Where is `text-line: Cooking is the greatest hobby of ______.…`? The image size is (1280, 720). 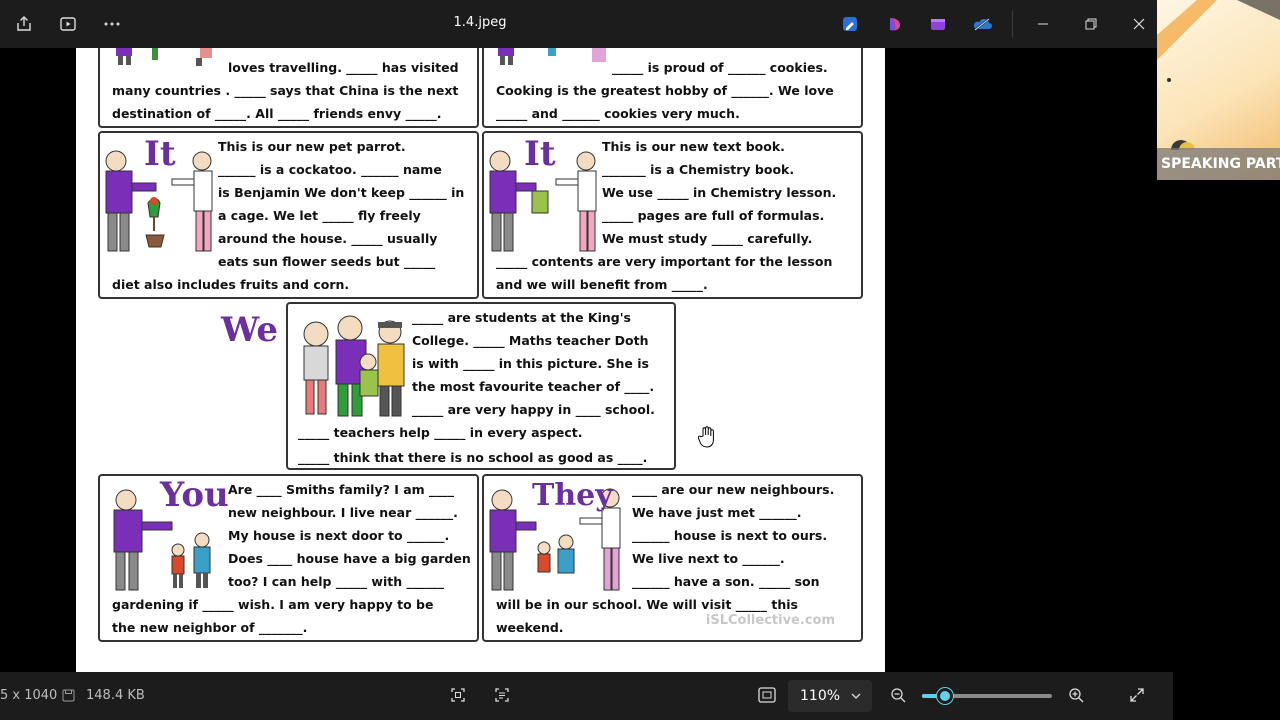
text-line: Cooking is the greatest hobby of ______.… is located at coordinates (665, 90).